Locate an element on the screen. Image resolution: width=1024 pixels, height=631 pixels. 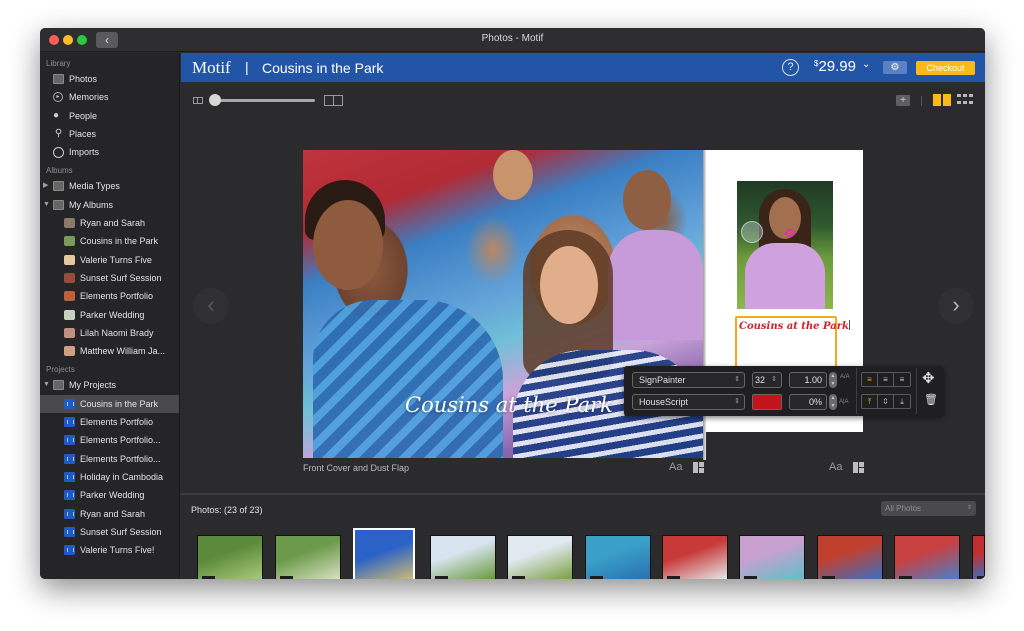
sidebar-album-item: Sunset Surf Session is located at coordinates (109, 278).